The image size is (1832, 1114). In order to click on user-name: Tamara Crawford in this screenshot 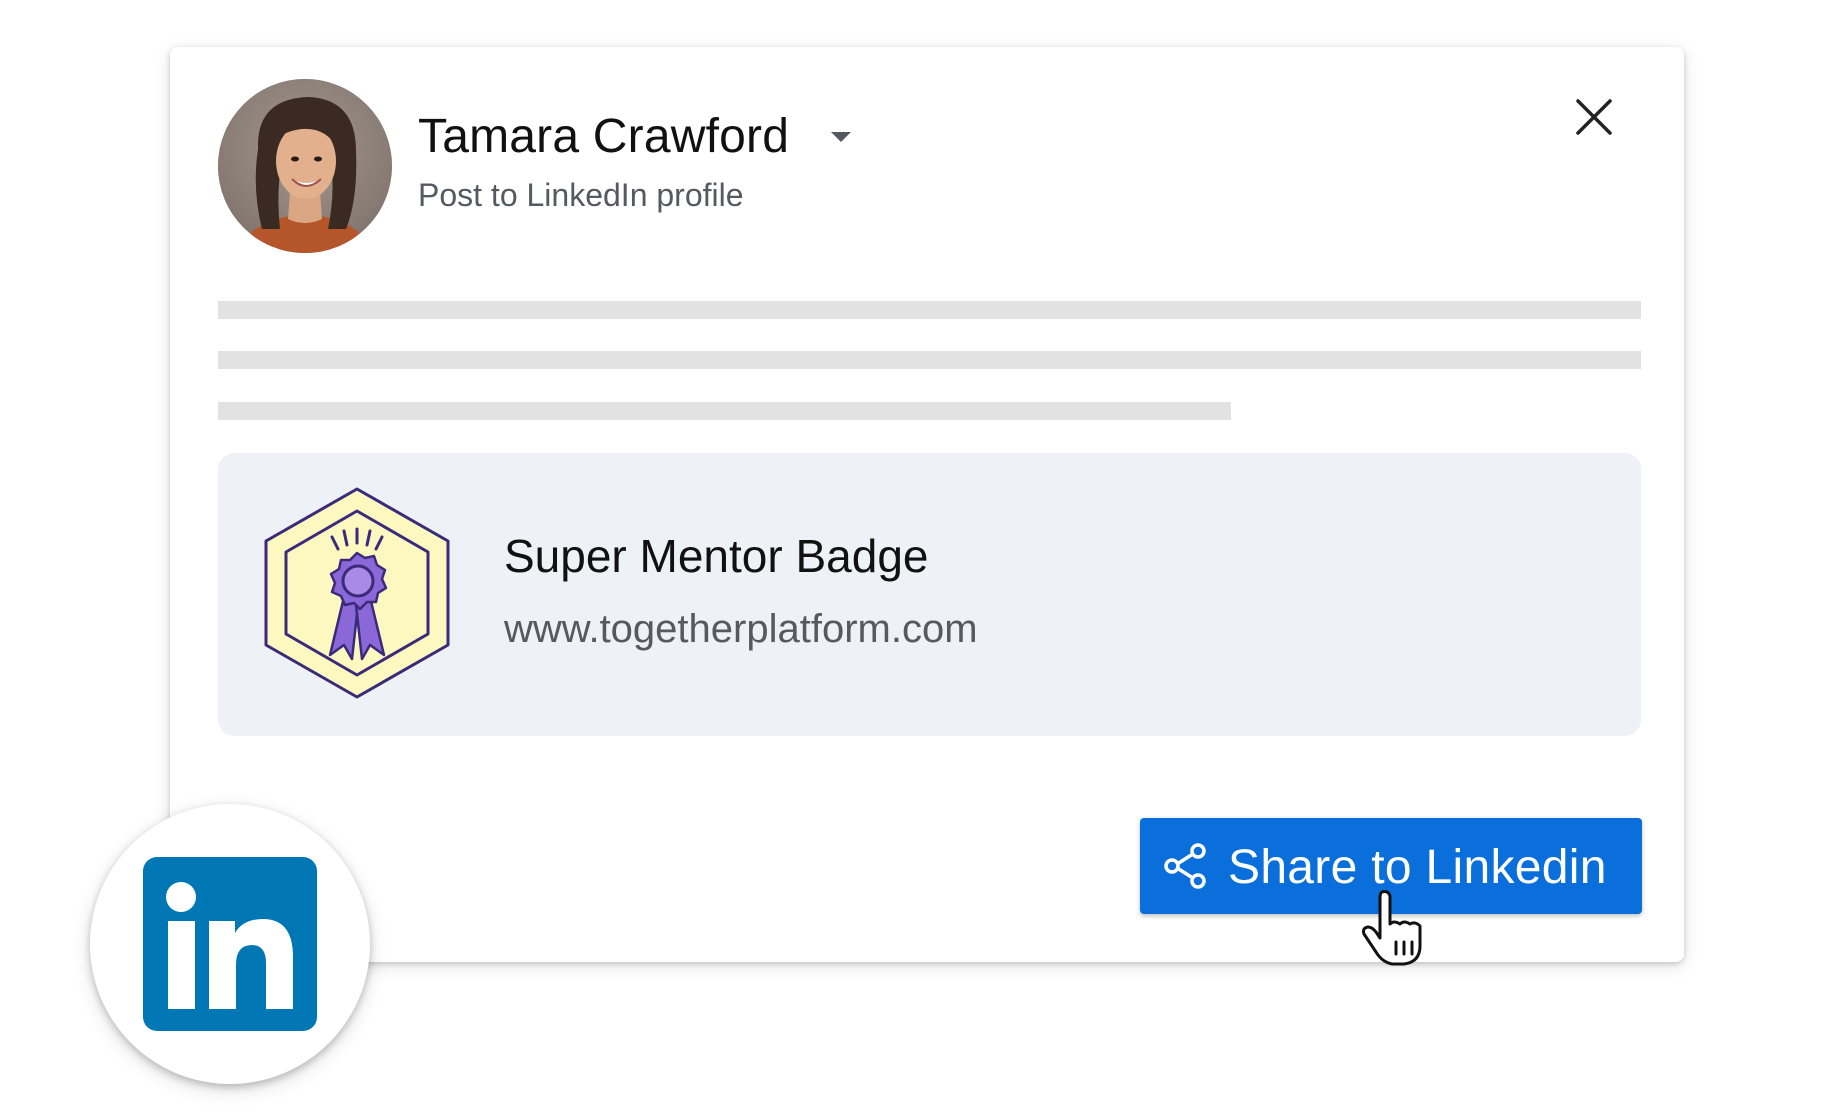, I will do `click(603, 136)`.